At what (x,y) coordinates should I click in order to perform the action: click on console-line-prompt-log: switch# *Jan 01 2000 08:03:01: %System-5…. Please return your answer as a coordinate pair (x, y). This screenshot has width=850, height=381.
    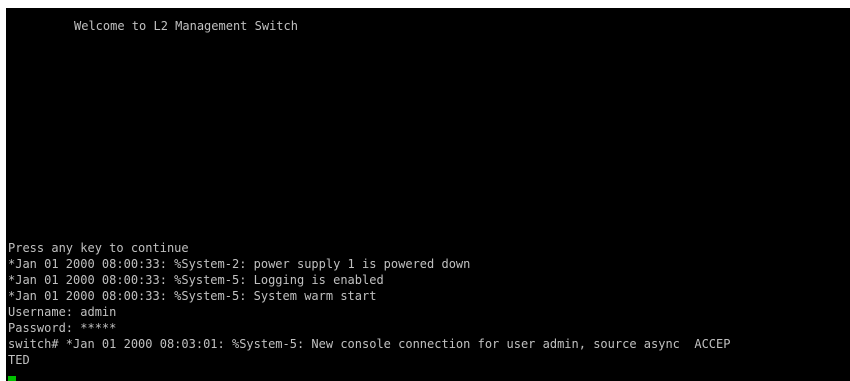
    Looking at the image, I should click on (369, 344).